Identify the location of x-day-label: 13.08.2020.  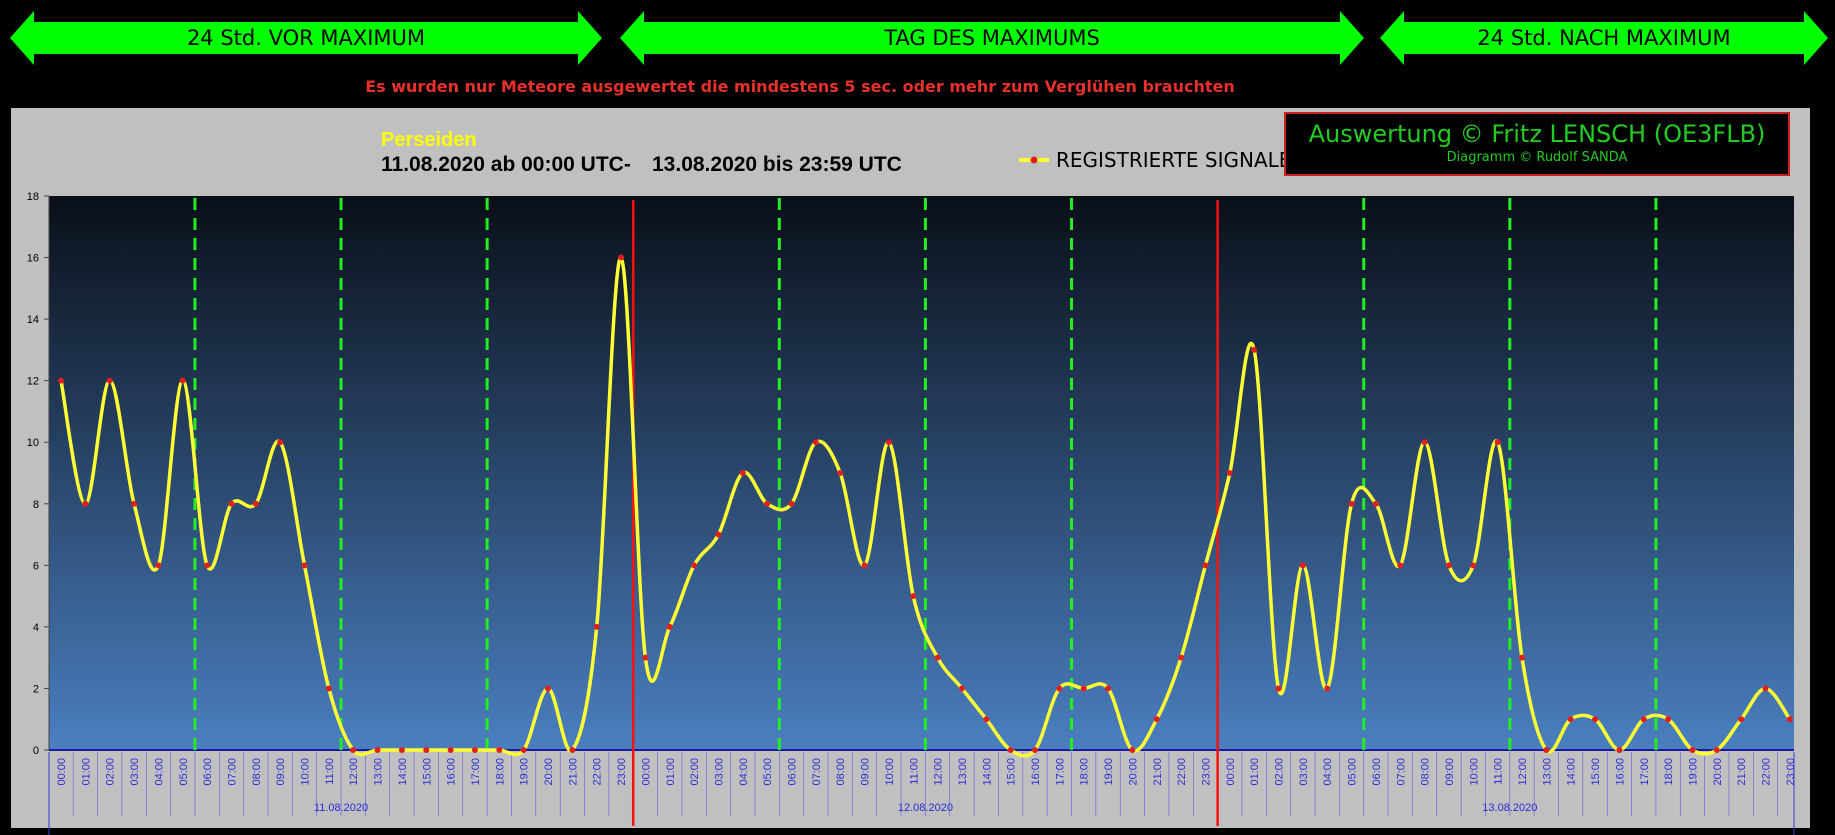
(1509, 808).